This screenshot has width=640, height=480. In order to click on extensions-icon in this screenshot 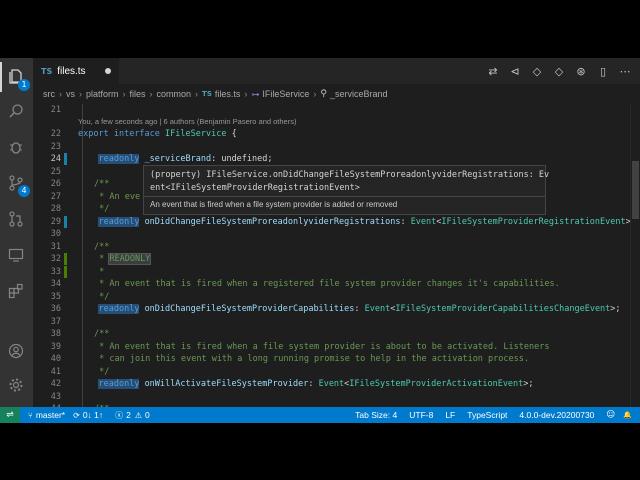, I will do `click(16, 291)`.